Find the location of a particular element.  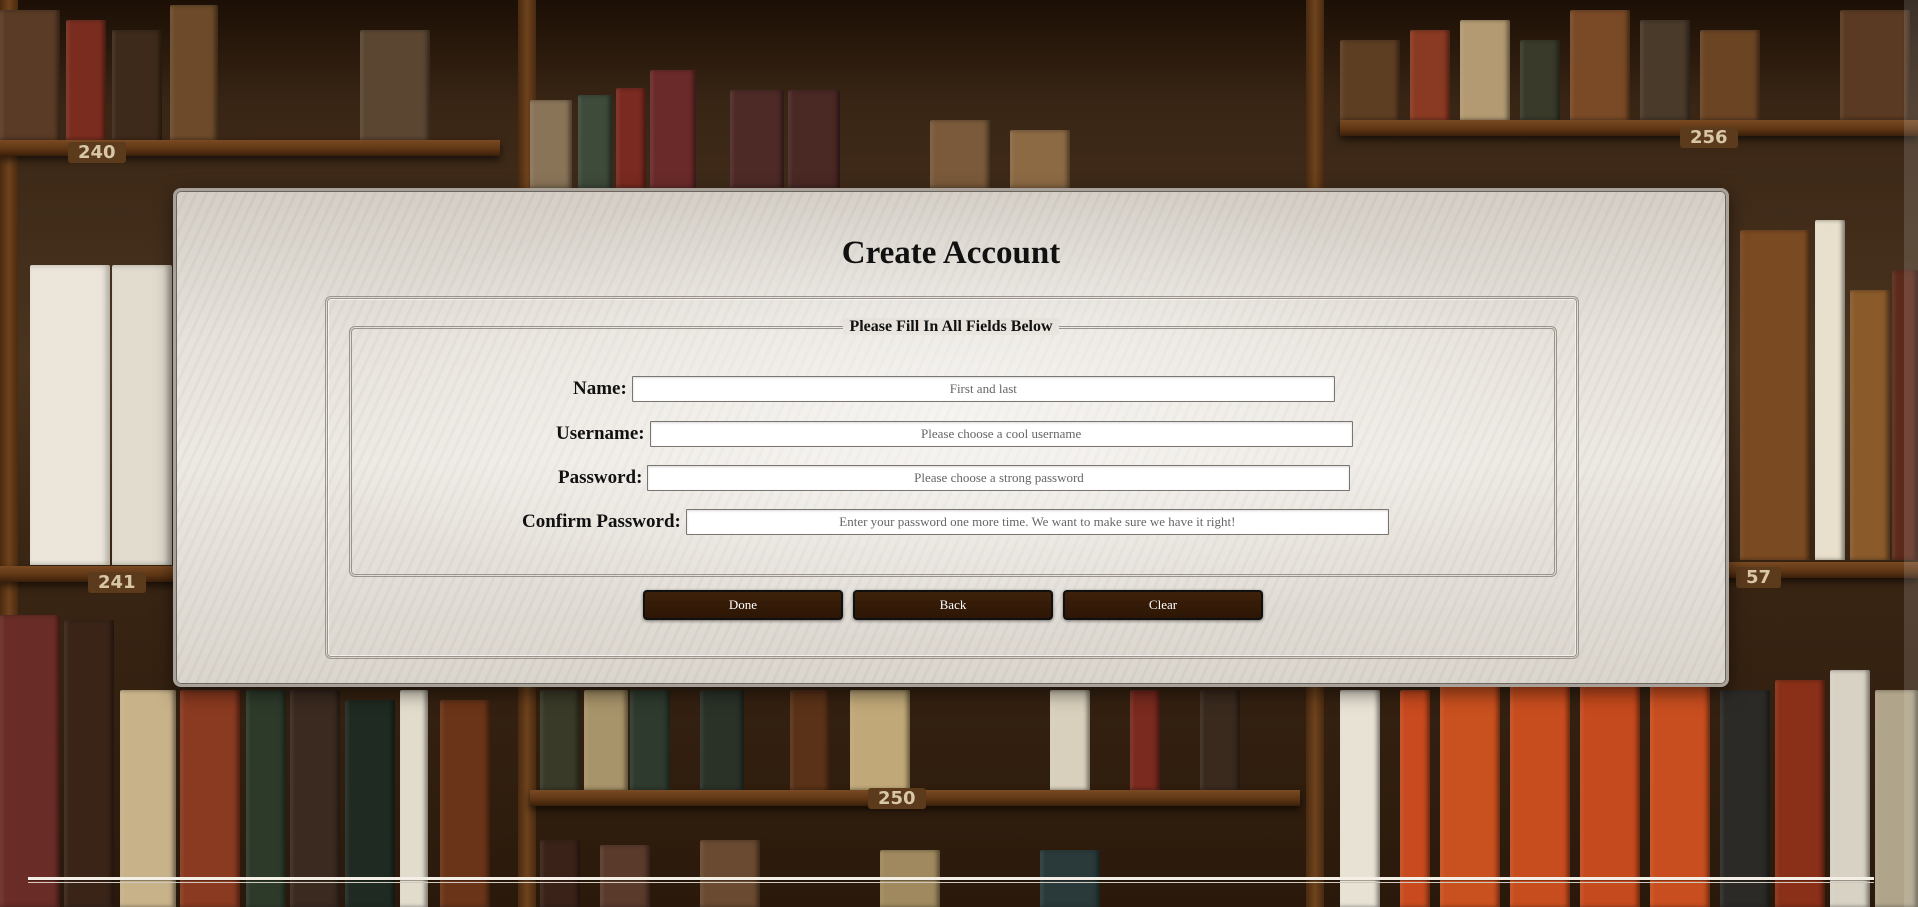

clear-button: Clear is located at coordinates (1163, 605).